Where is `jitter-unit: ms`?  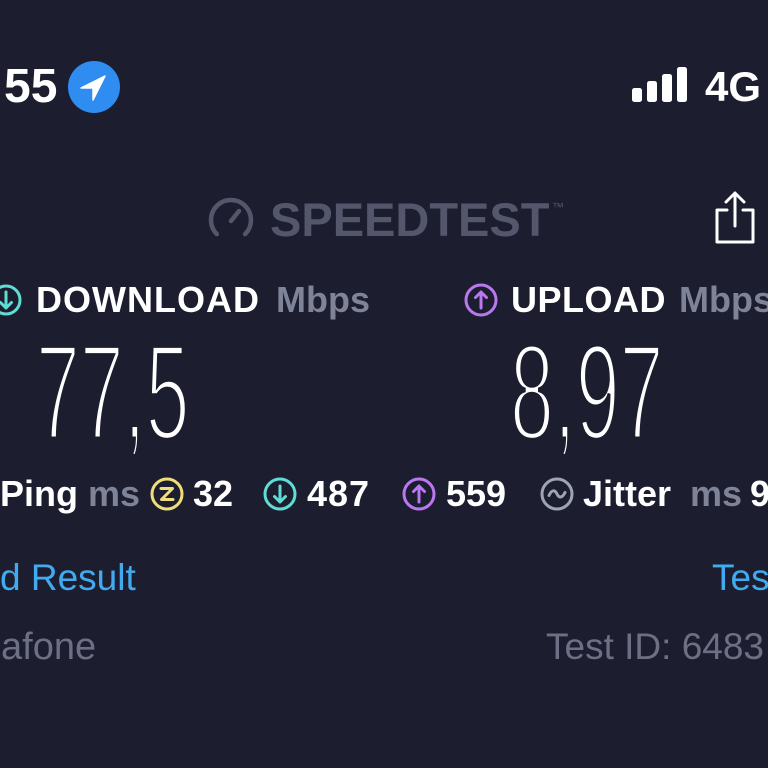 jitter-unit: ms is located at coordinates (716, 493).